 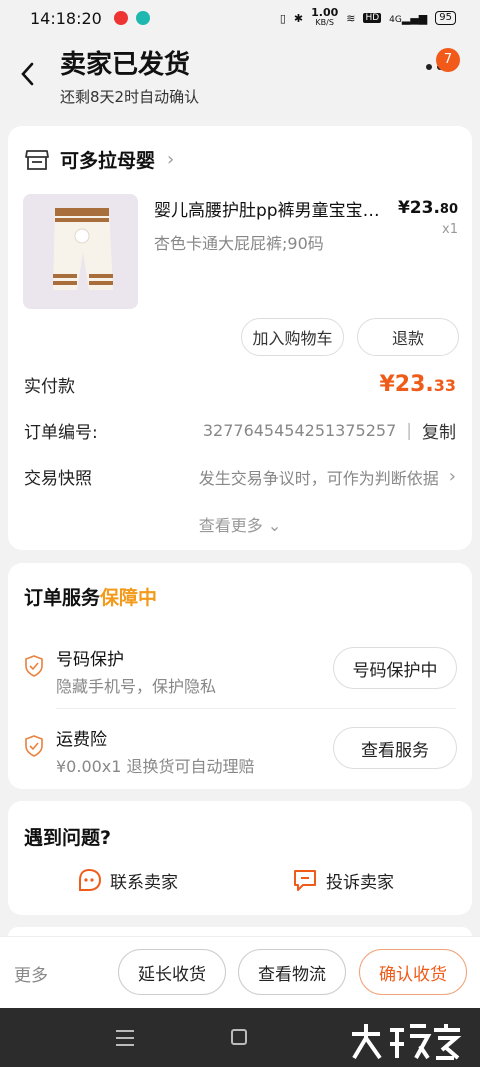 I want to click on product-quantity: x1, so click(x=450, y=229).